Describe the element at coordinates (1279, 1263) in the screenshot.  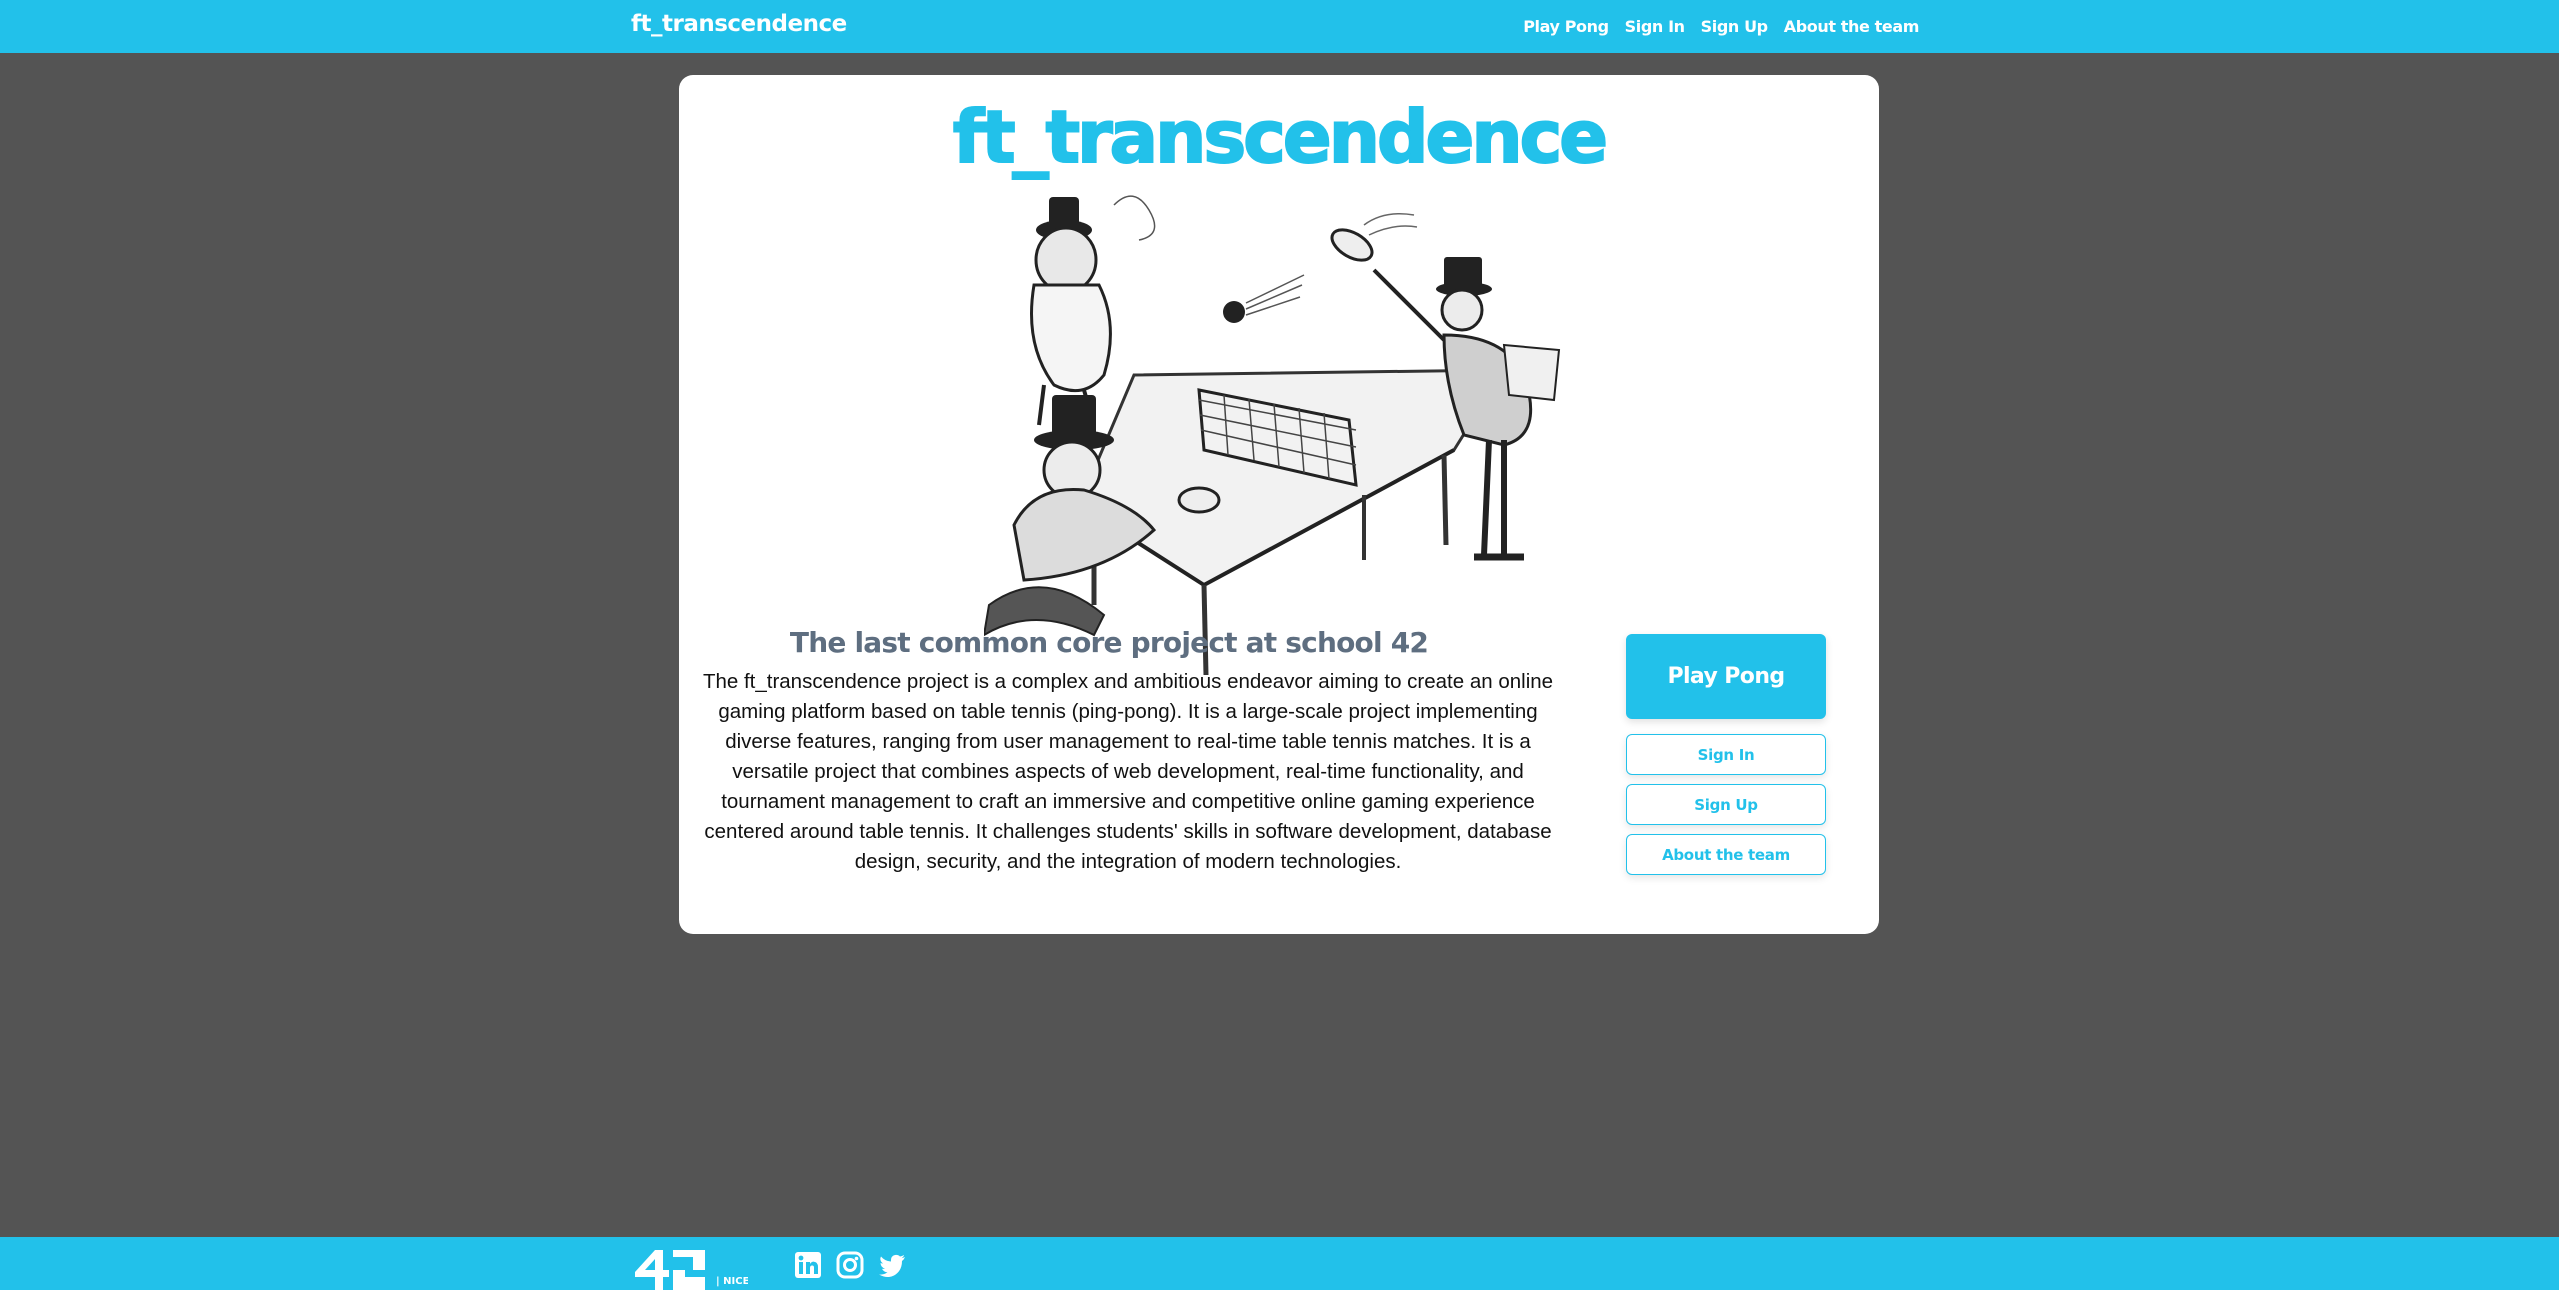
I see `footer: | NICE 42` at that location.